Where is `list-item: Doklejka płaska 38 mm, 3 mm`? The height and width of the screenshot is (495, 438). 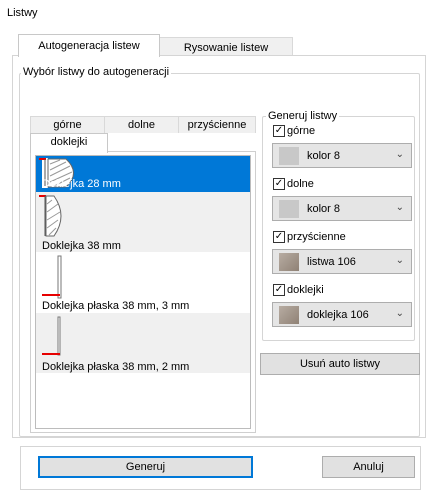 list-item: Doklejka płaska 38 mm, 3 mm is located at coordinates (143, 282).